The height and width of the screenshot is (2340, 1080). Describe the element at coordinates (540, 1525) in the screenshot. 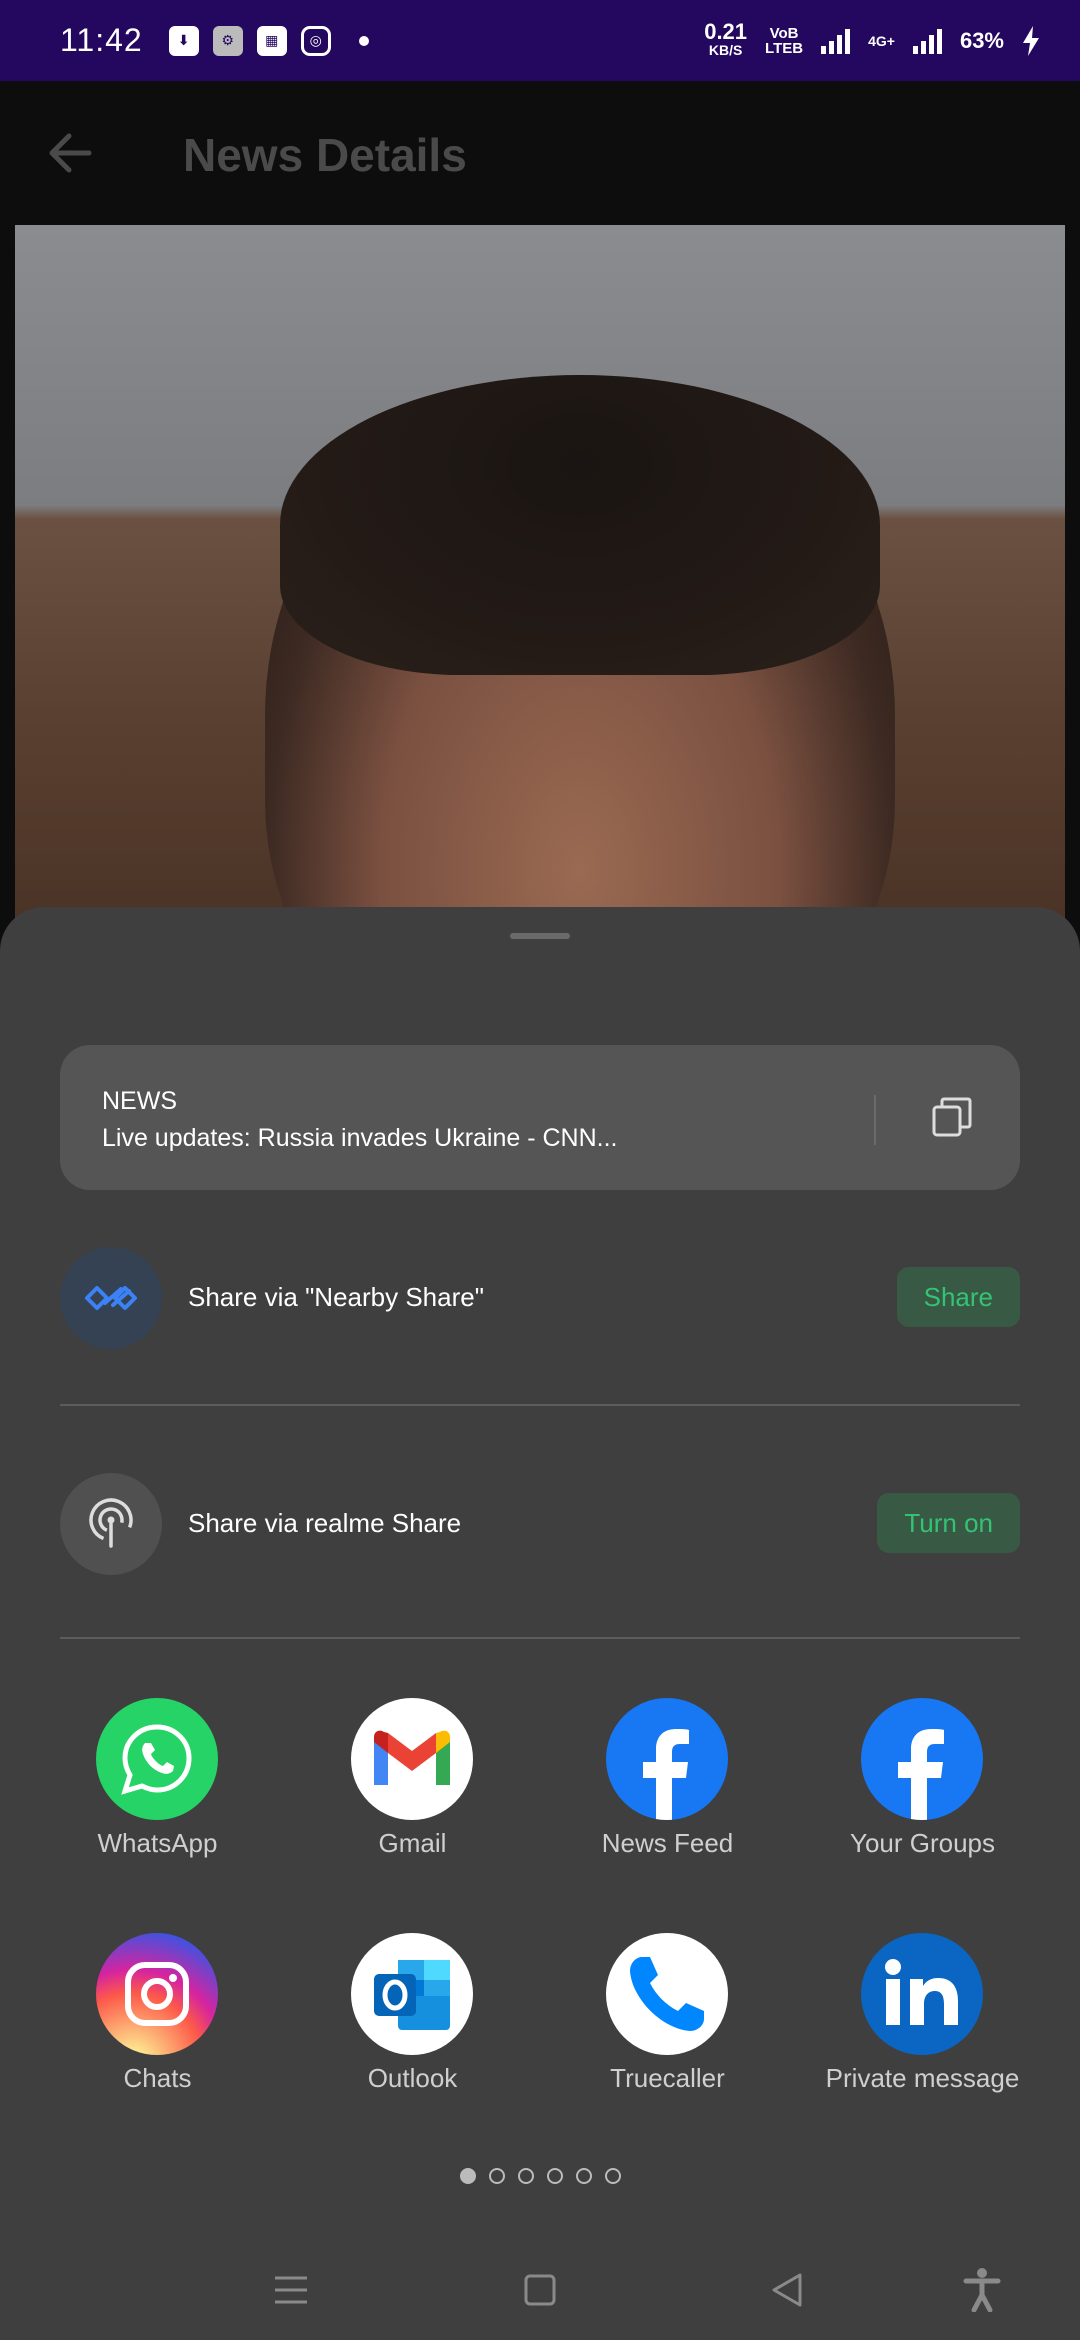

I see `realme-share-row: Share via realme Share Turn on` at that location.